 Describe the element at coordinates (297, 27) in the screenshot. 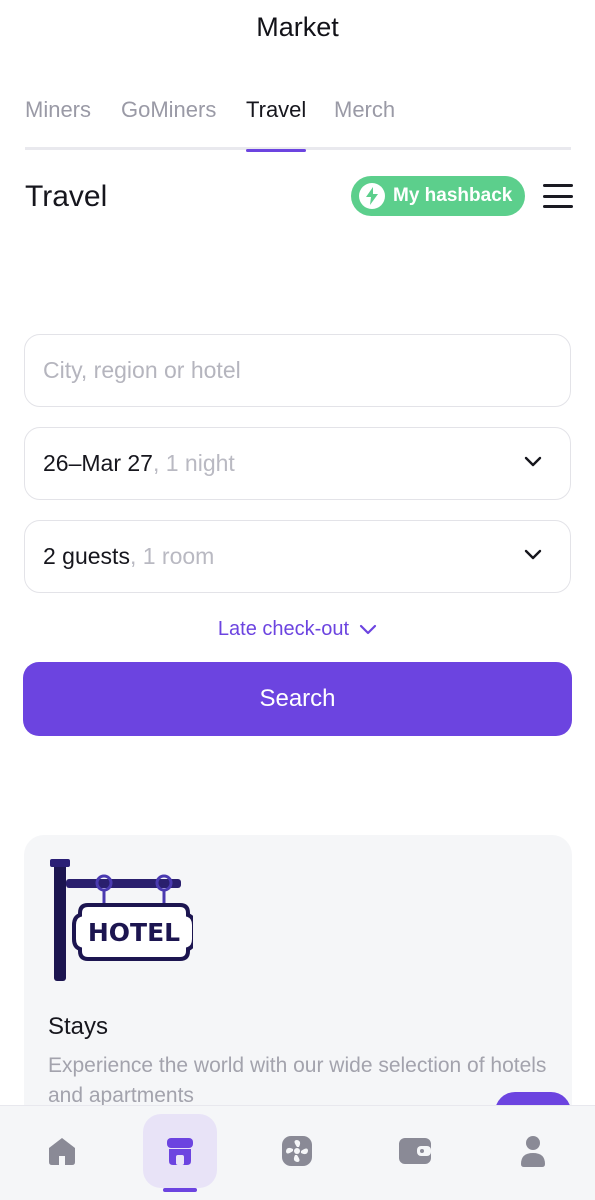

I see `page-title: Market` at that location.